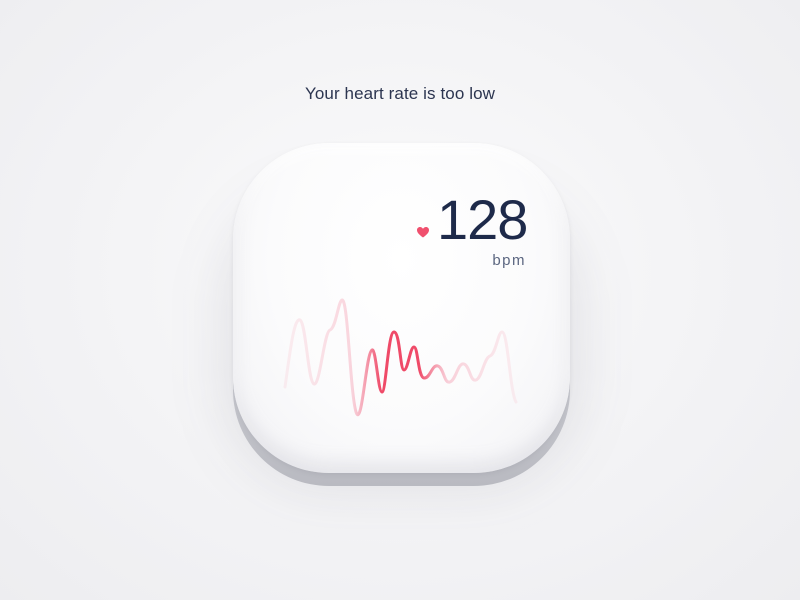  I want to click on alert-message: Your heart rate is too low, so click(400, 93).